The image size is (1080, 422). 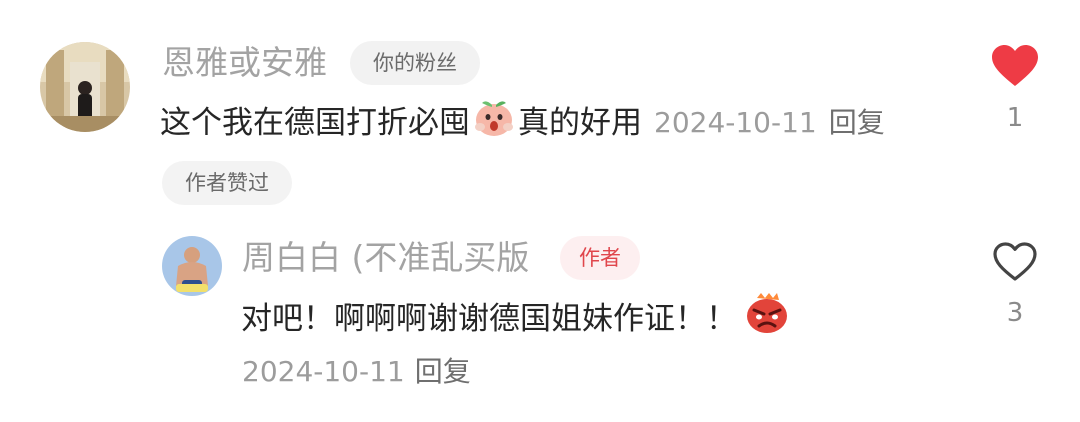 I want to click on author-tag: 作者, so click(x=600, y=258).